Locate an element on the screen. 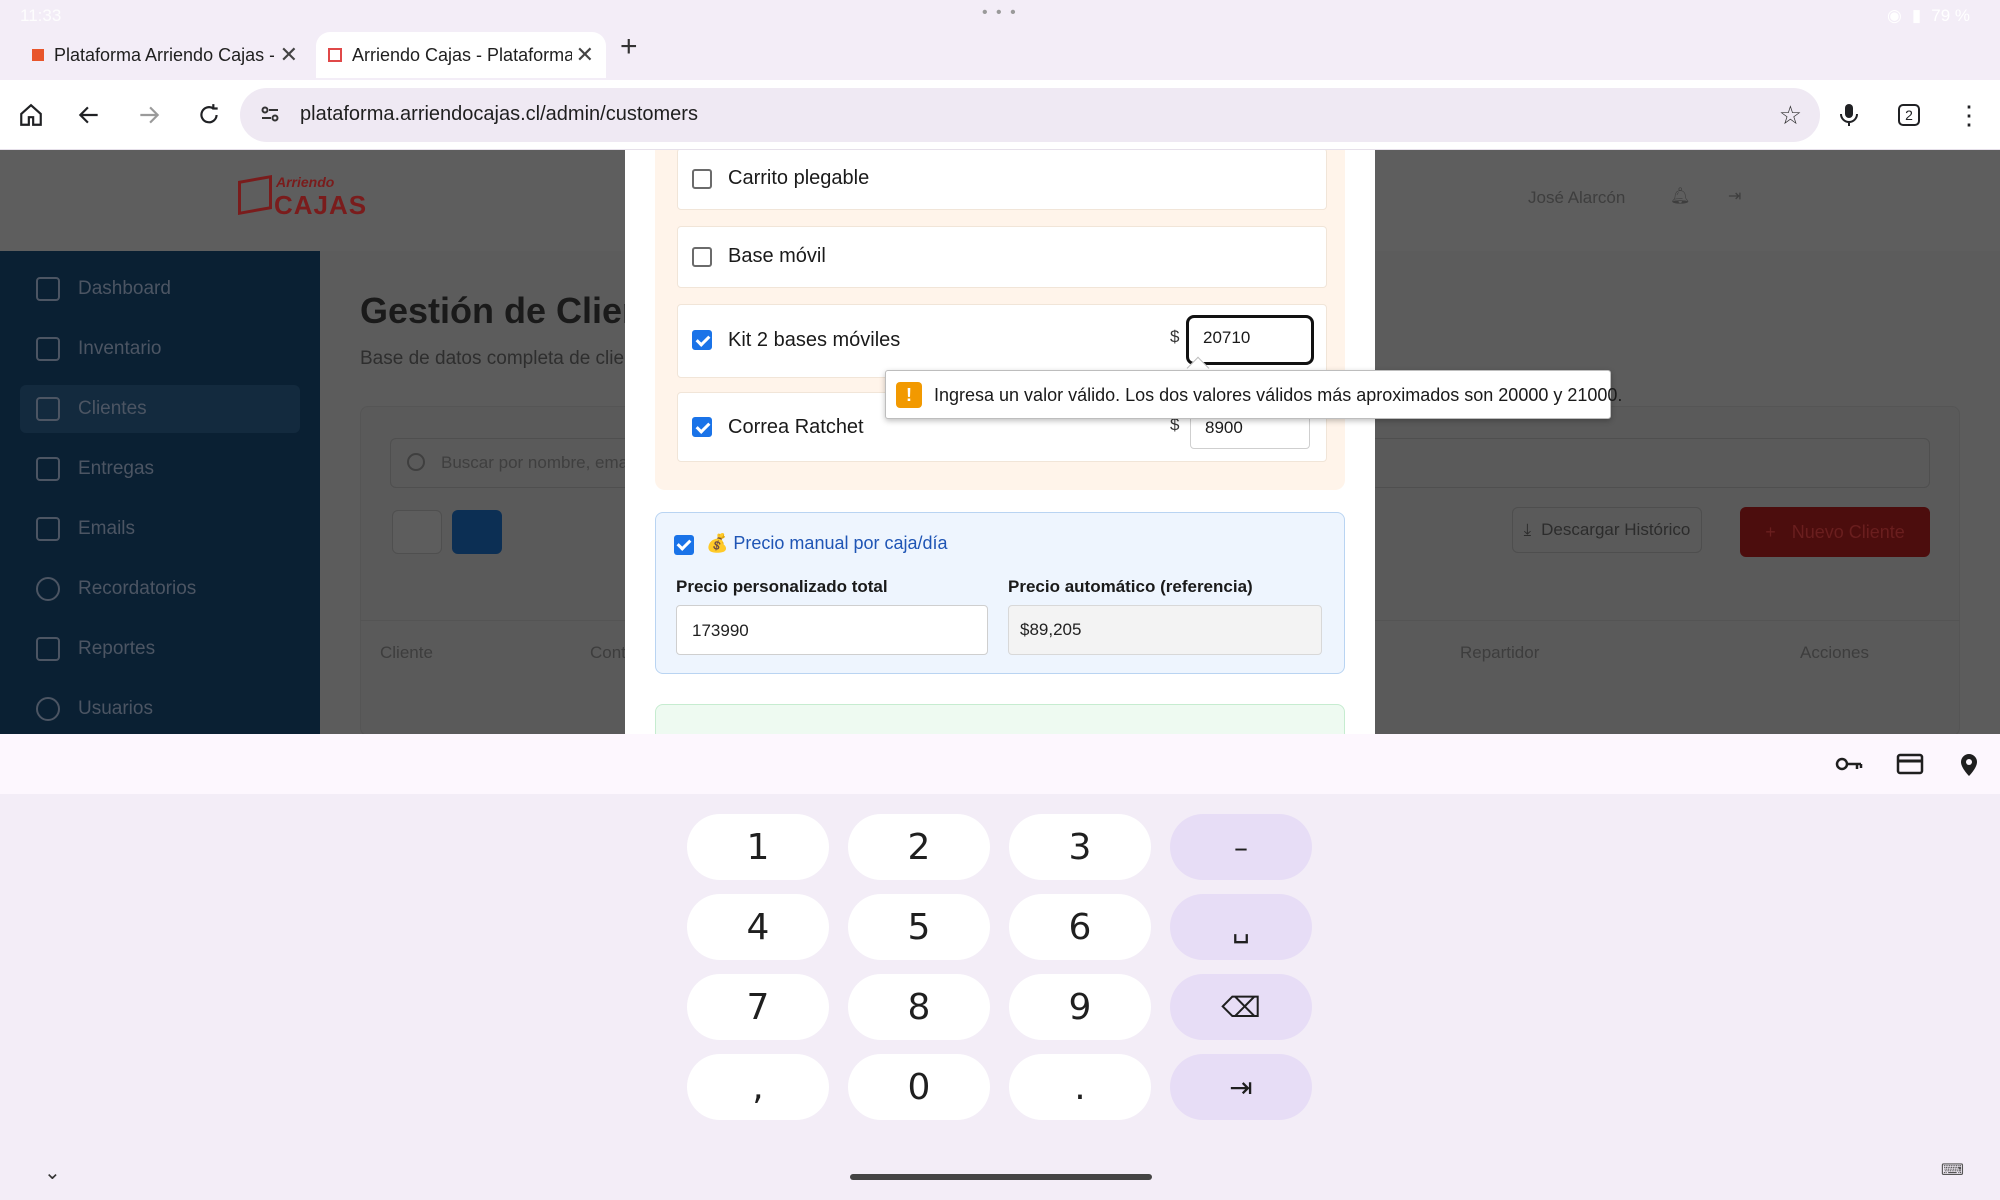 Image resolution: width=2000 pixels, height=1200 pixels. key-9: 9 is located at coordinates (1080, 1007).